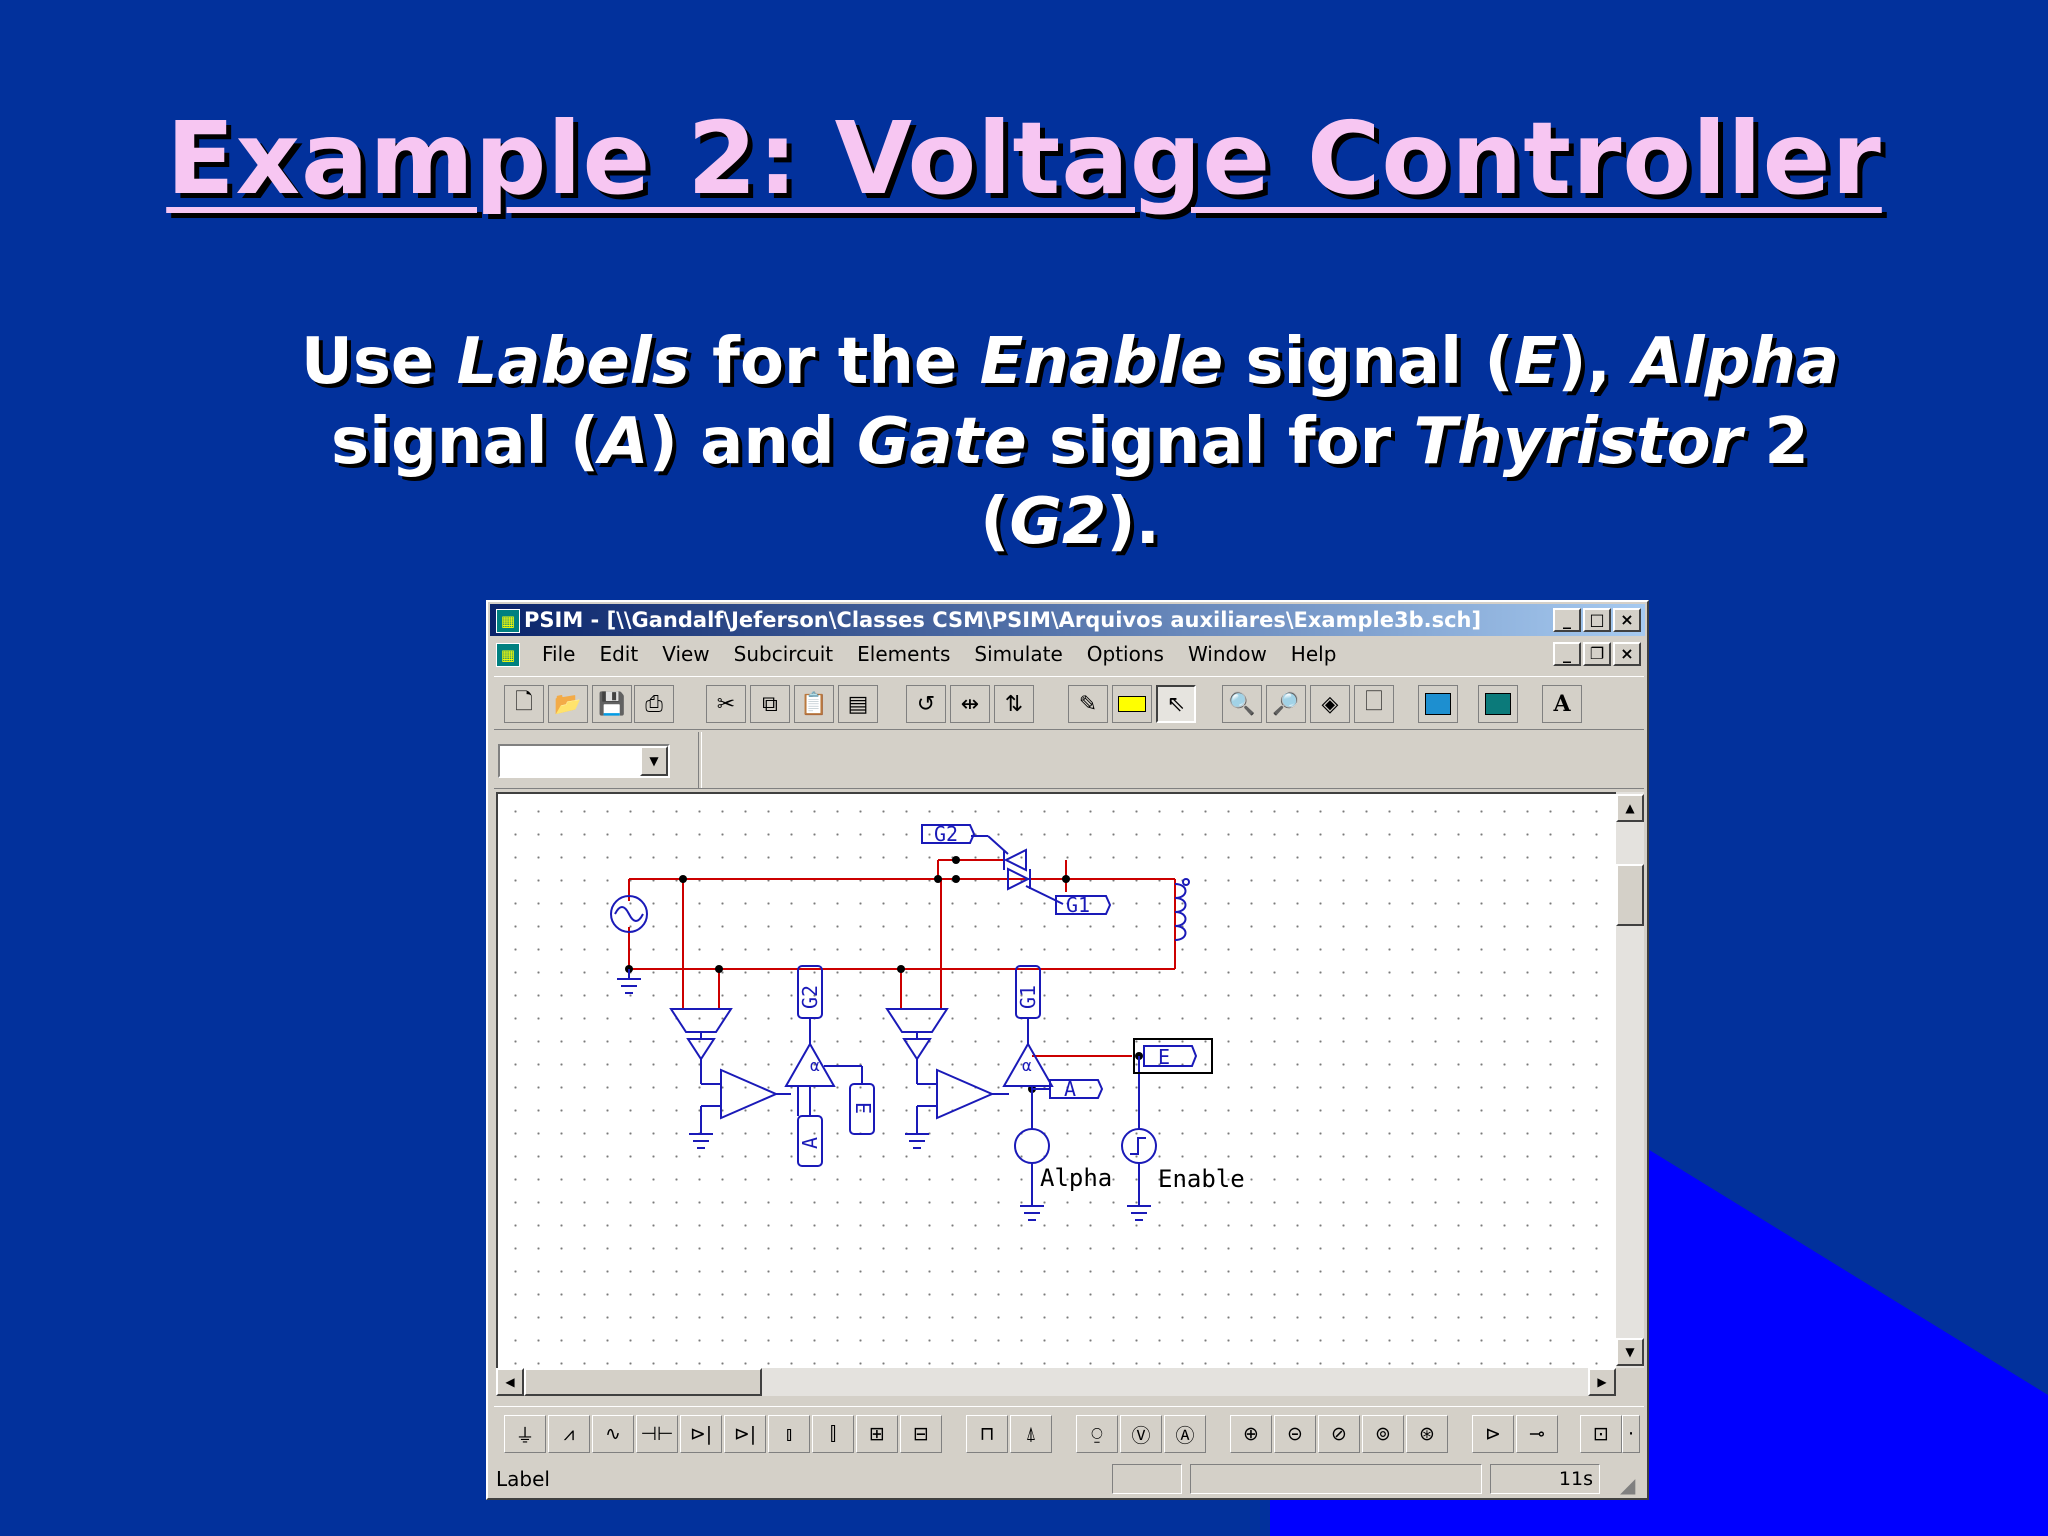 Image resolution: width=2048 pixels, height=1536 pixels. I want to click on schematic-labels: G2 G1 G2 G1 A E E A α α, so click(984, 985).